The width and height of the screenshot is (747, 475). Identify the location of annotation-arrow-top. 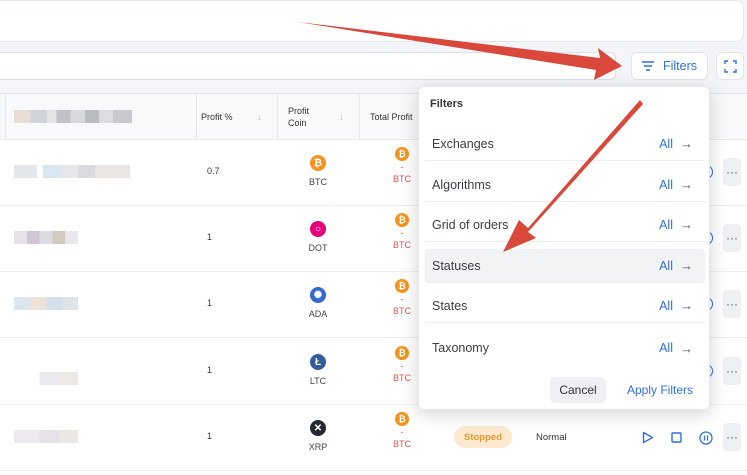
(460, 51).